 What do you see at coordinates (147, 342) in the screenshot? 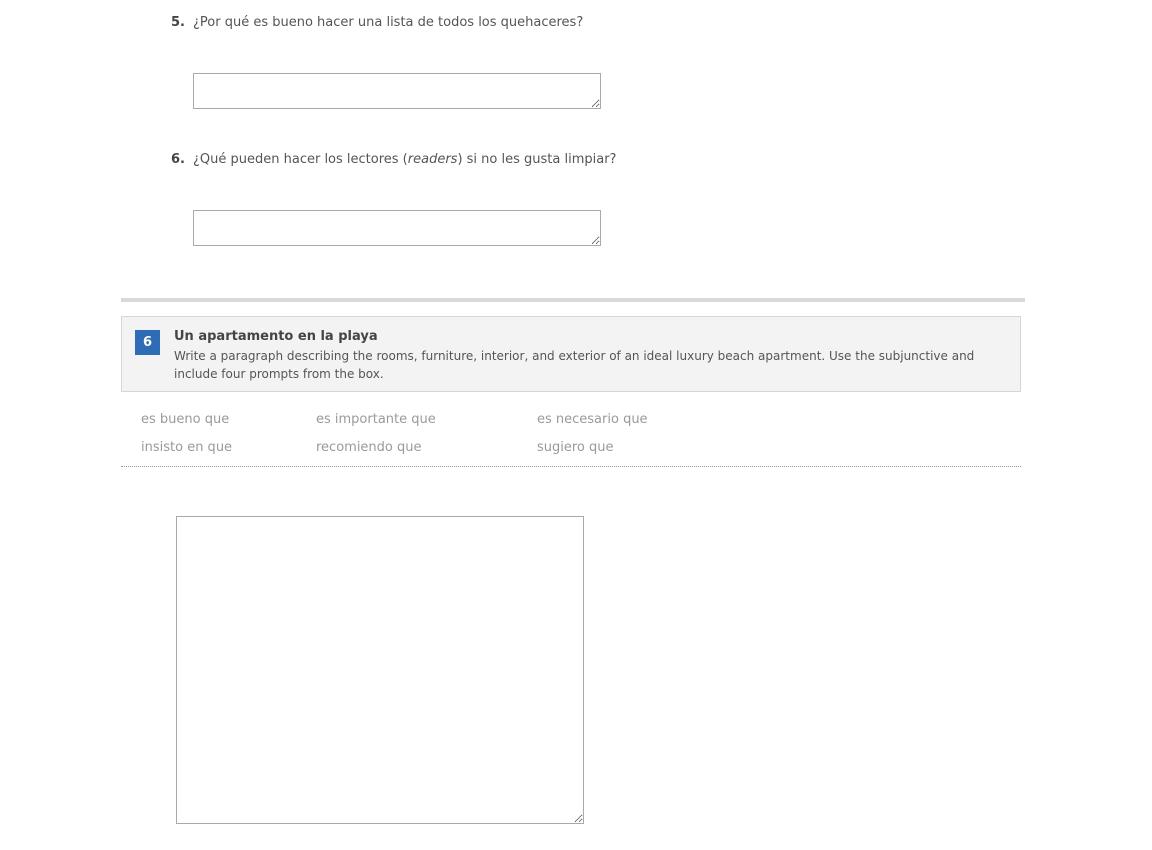
I see `activity-number-badge: 6` at bounding box center [147, 342].